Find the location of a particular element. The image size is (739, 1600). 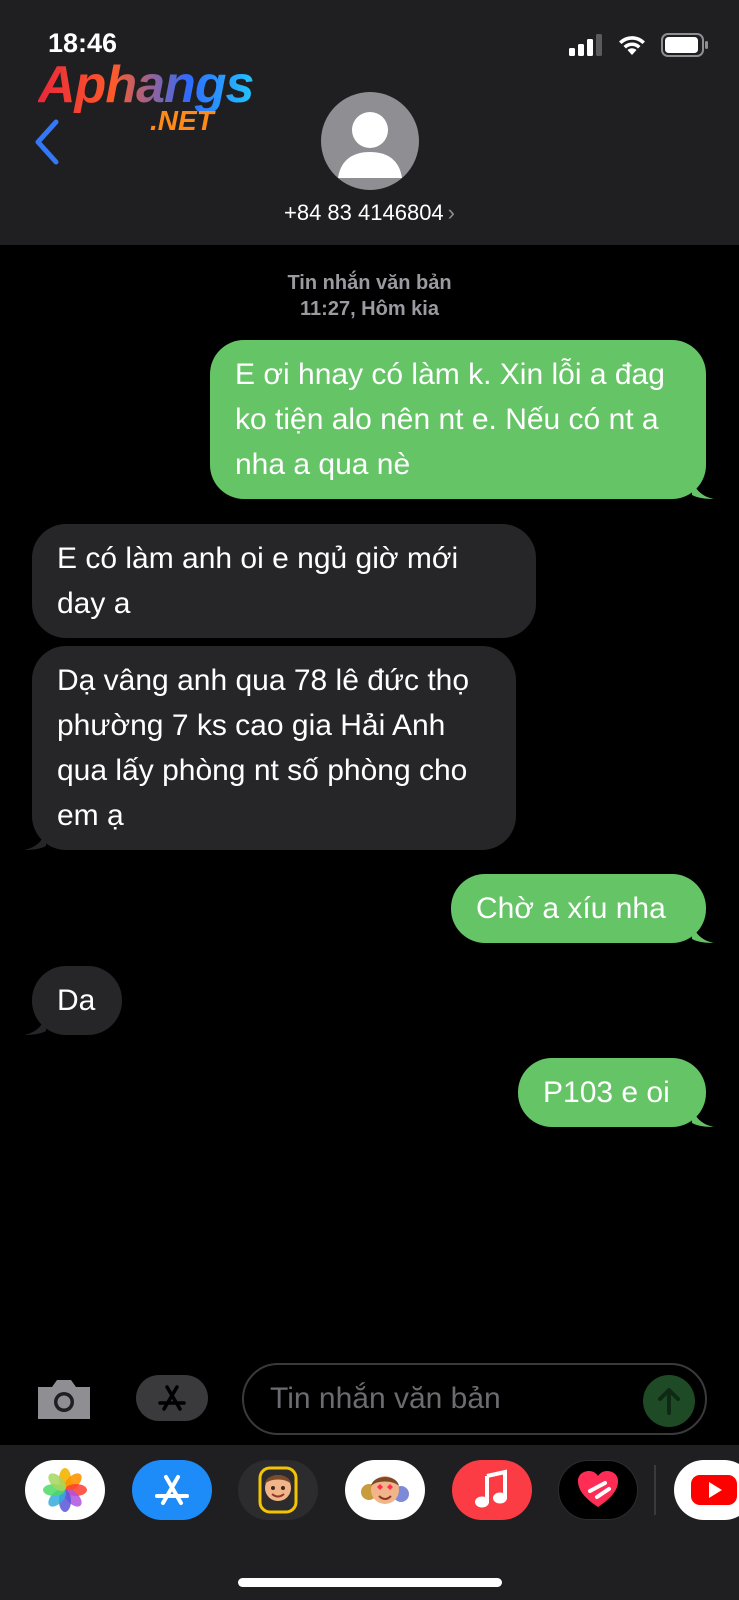

message-bubble-incoming: Da is located at coordinates (73, 1000).